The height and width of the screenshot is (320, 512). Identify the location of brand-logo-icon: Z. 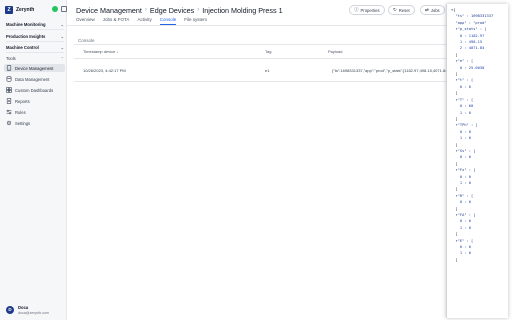
(9, 10).